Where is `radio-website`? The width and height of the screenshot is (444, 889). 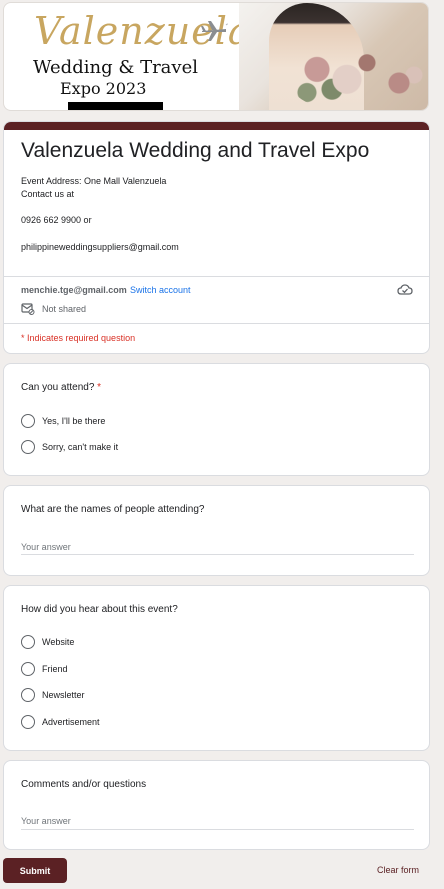
radio-website is located at coordinates (28, 642).